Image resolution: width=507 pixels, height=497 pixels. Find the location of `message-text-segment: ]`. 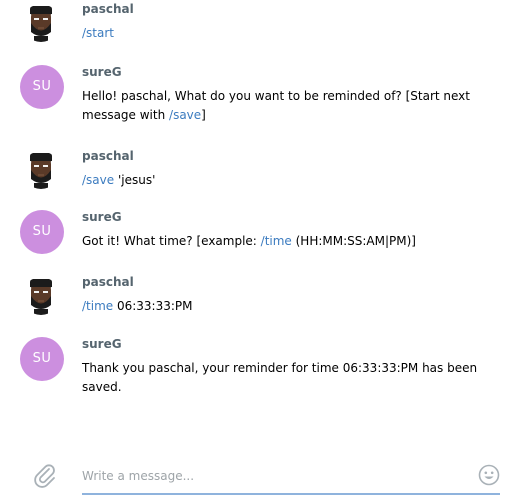

message-text-segment: ] is located at coordinates (203, 115).